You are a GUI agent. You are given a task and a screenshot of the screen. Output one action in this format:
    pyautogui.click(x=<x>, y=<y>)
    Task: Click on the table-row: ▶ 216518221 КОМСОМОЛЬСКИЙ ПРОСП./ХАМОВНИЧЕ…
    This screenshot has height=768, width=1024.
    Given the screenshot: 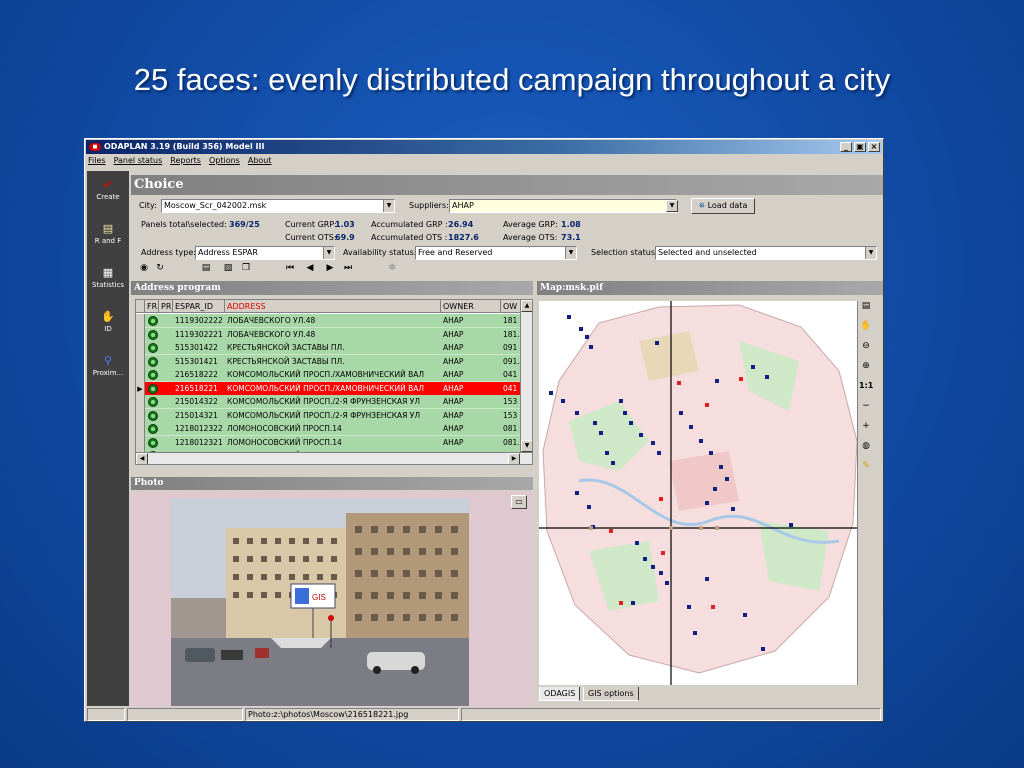 What is the action you would take?
    pyautogui.click(x=328, y=388)
    